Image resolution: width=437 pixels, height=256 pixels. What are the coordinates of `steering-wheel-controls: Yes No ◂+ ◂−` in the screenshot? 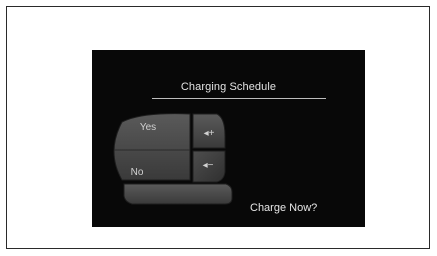 It's located at (173, 159).